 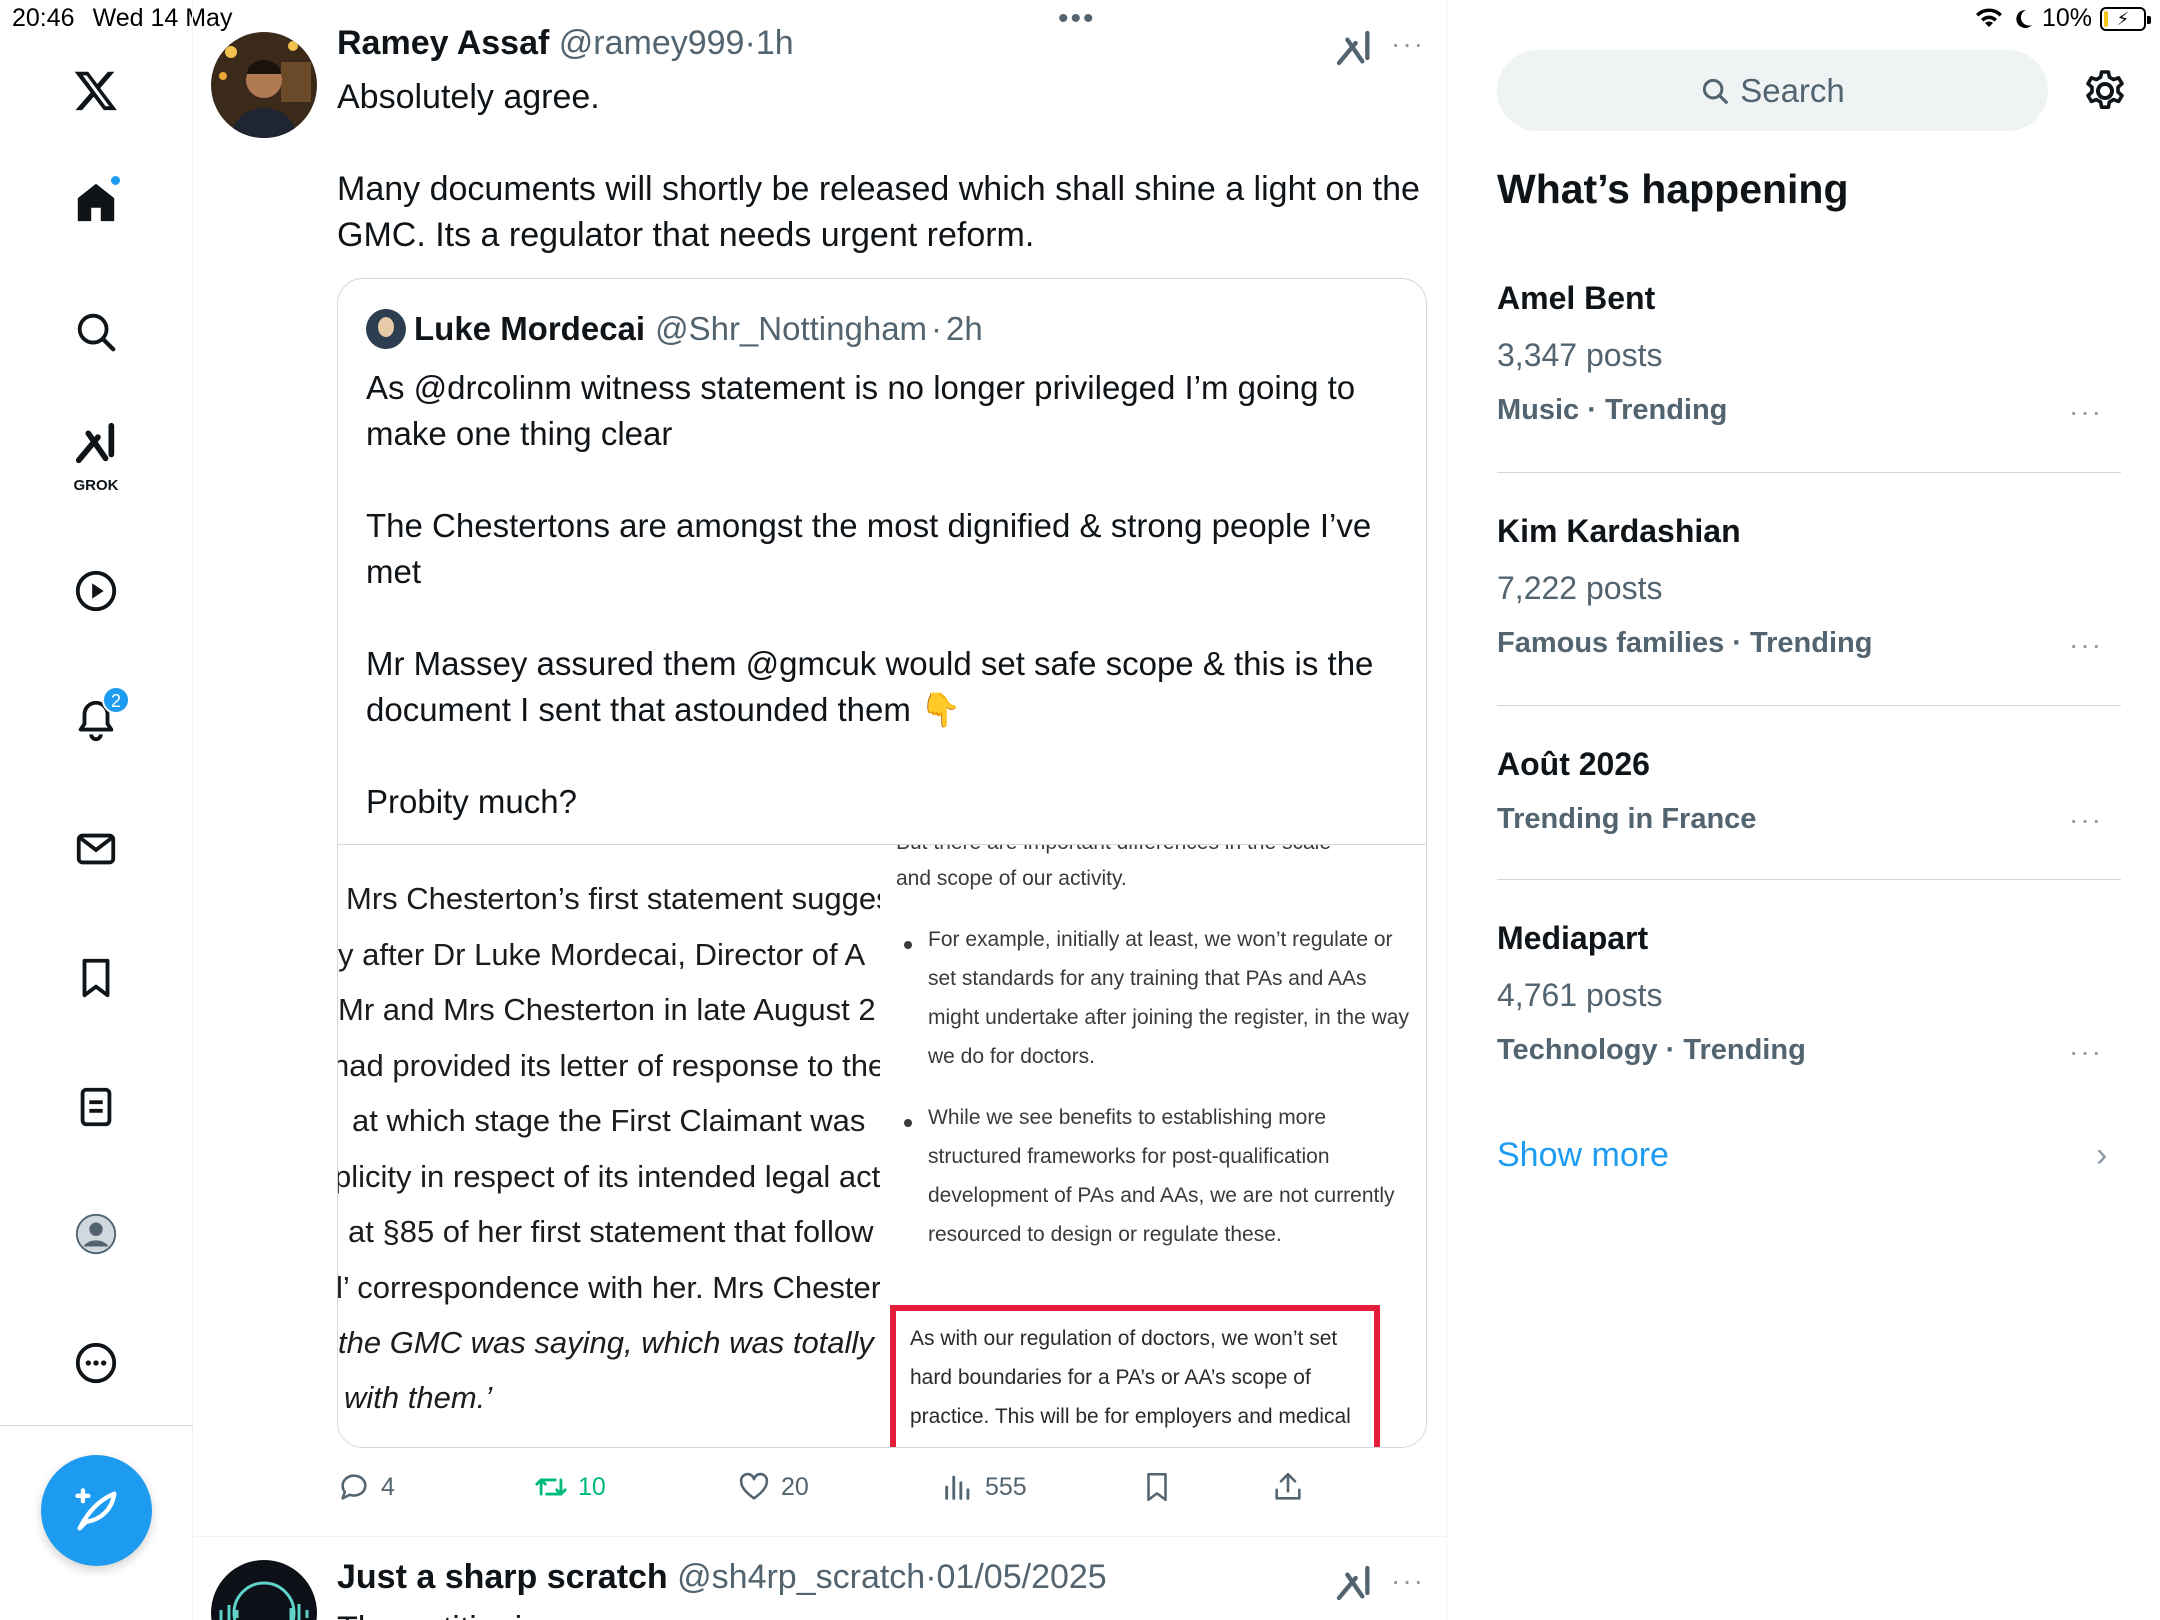 I want to click on home-icon, so click(x=96, y=202).